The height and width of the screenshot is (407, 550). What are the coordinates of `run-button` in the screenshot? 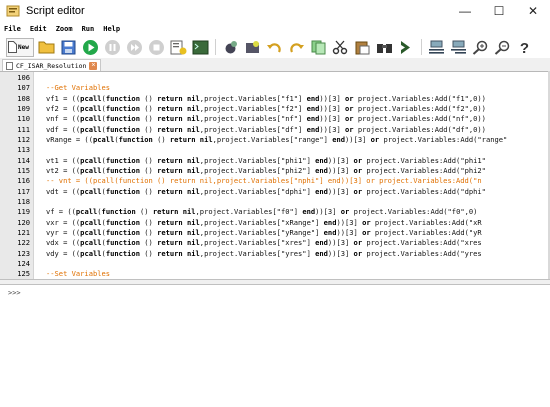 It's located at (90, 47).